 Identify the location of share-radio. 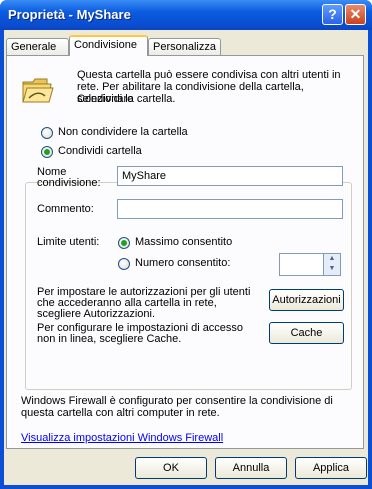
(47, 152).